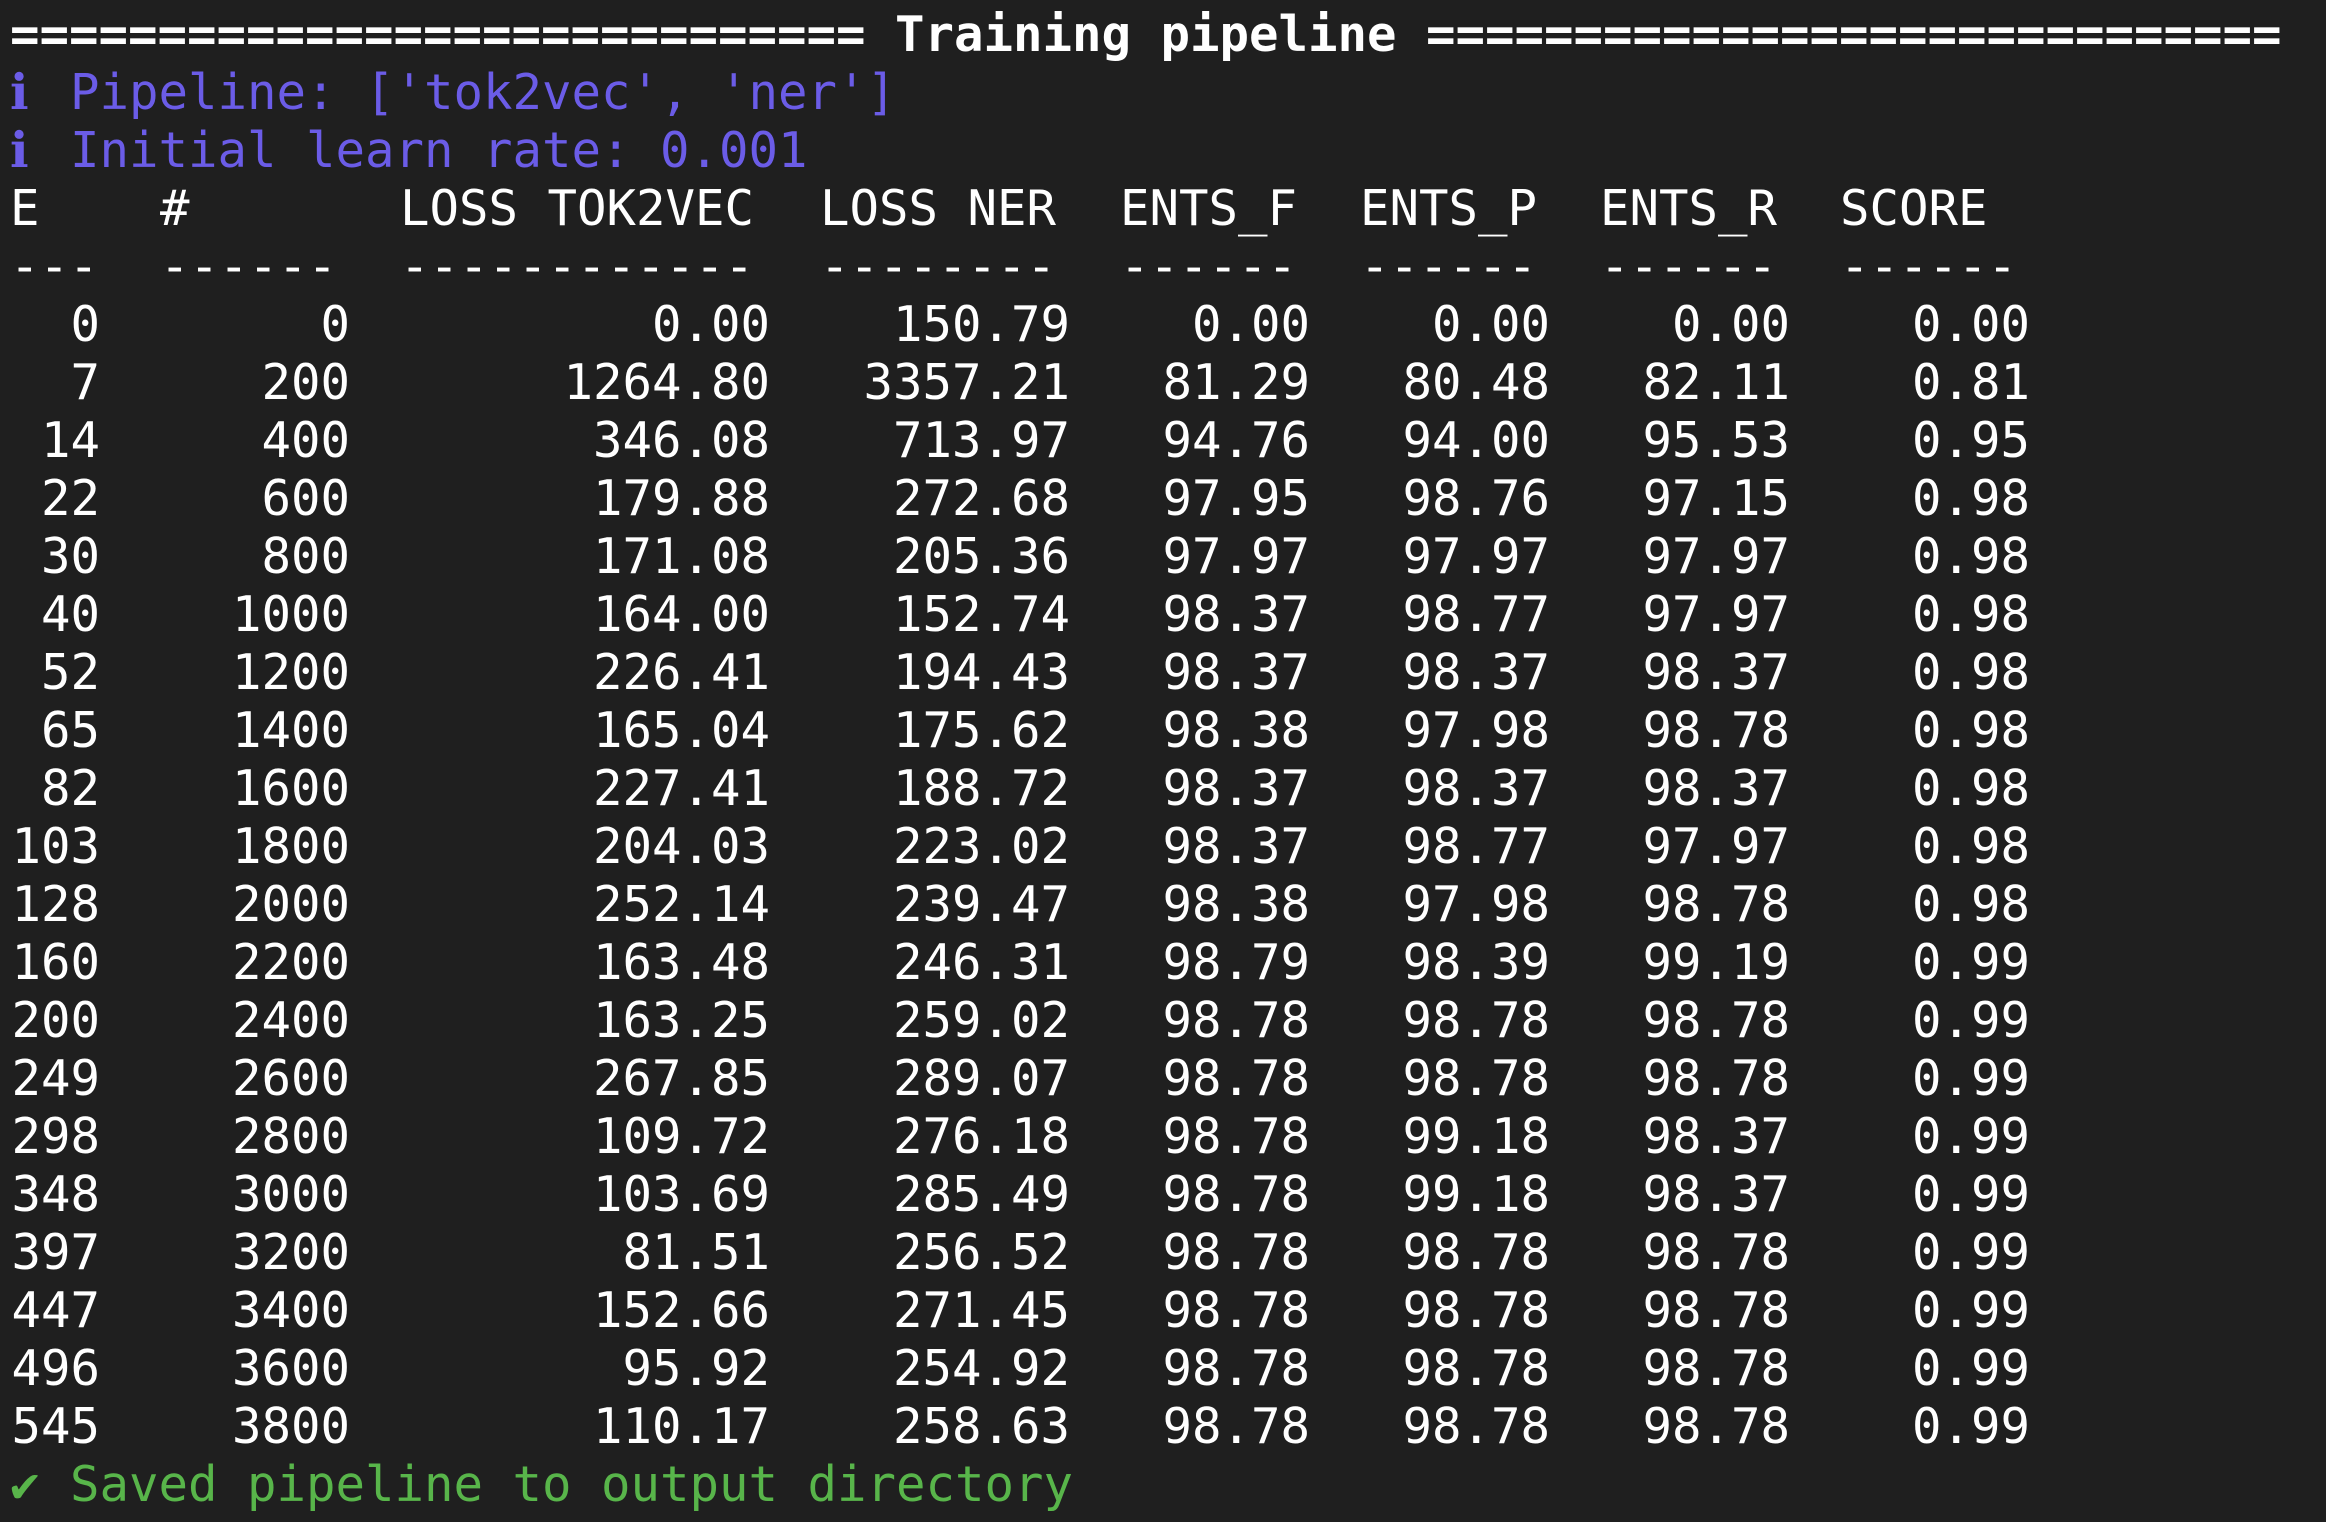 Image resolution: width=2326 pixels, height=1522 pixels. Describe the element at coordinates (55, 1194) in the screenshot. I see `cell-epoch: 348` at that location.